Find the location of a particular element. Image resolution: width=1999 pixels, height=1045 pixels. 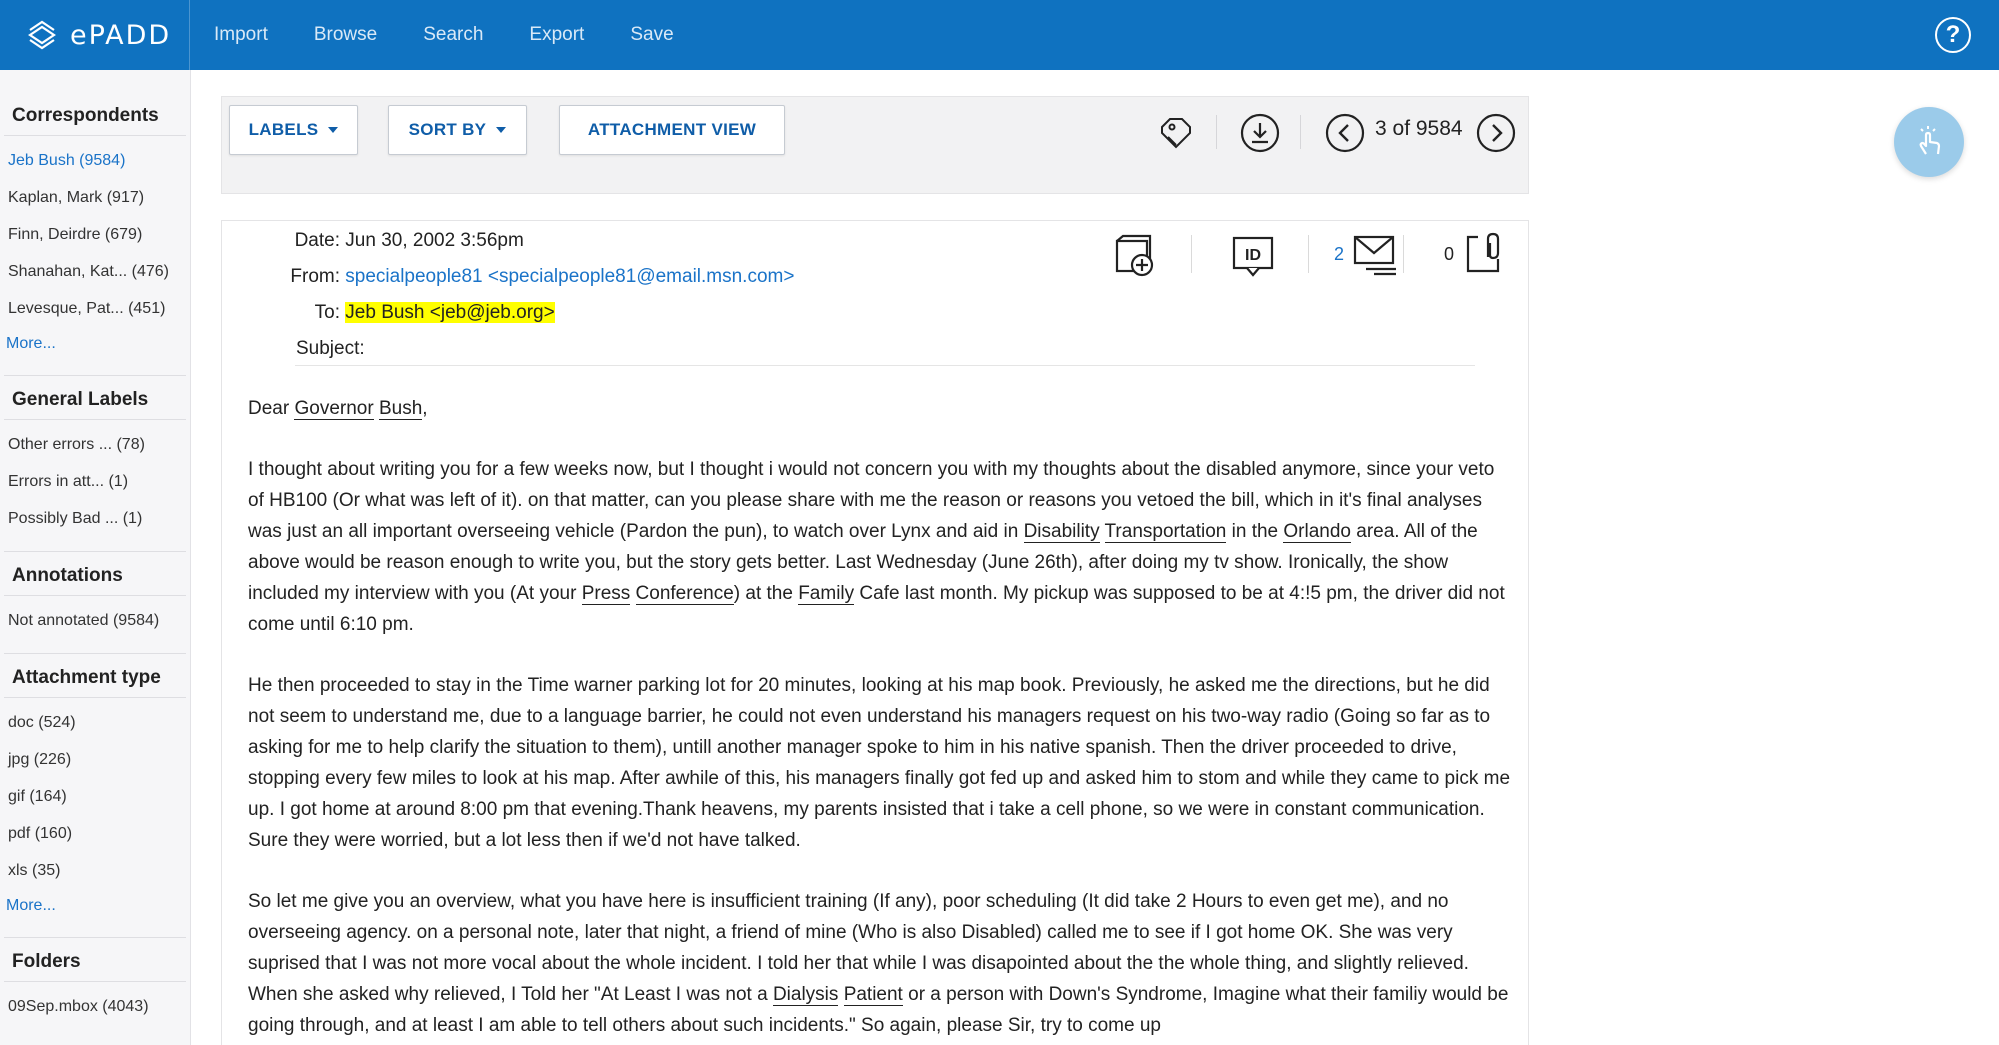

to-label: To: is located at coordinates (327, 312).